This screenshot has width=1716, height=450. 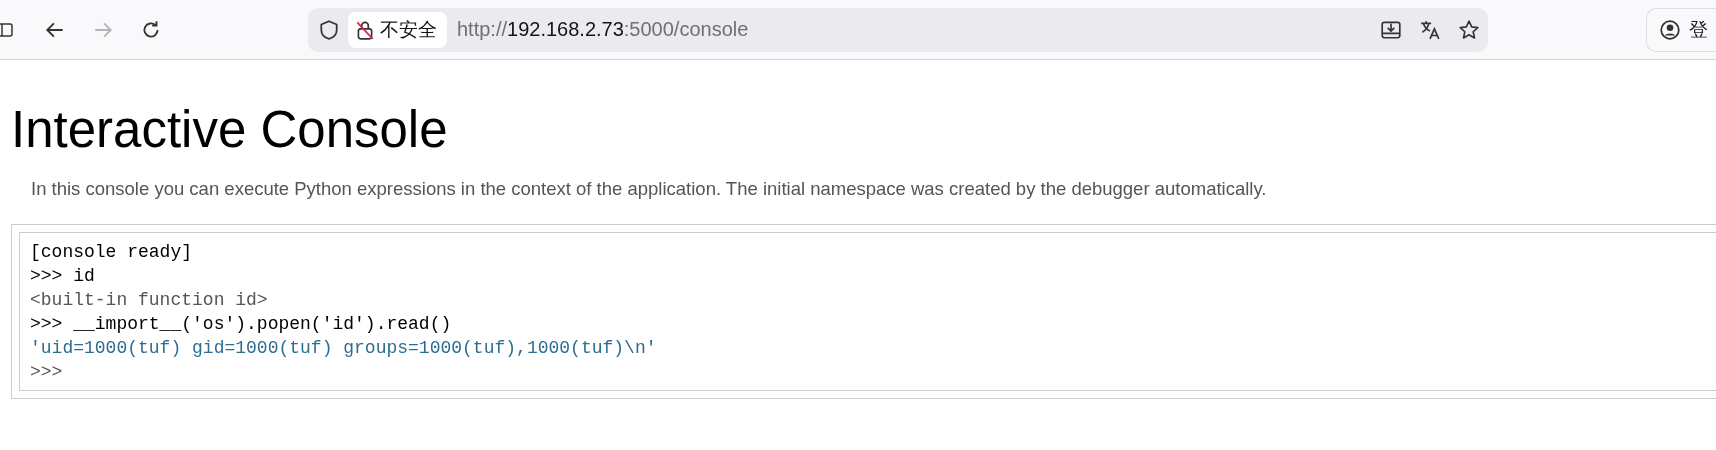 I want to click on page-title: Interactive Console, so click(x=230, y=130).